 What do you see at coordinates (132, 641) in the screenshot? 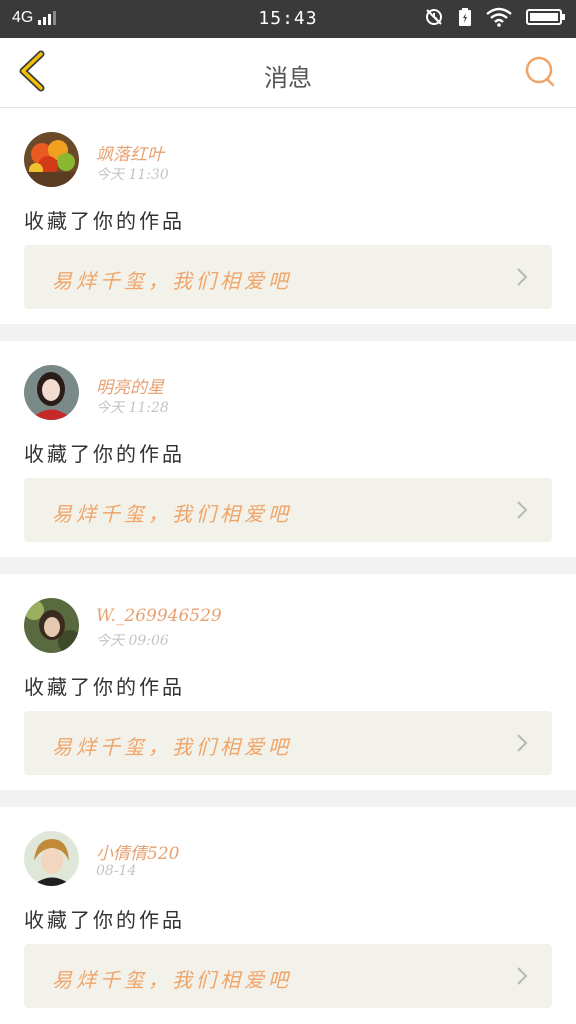
I see `message-time: 今天 09:06` at bounding box center [132, 641].